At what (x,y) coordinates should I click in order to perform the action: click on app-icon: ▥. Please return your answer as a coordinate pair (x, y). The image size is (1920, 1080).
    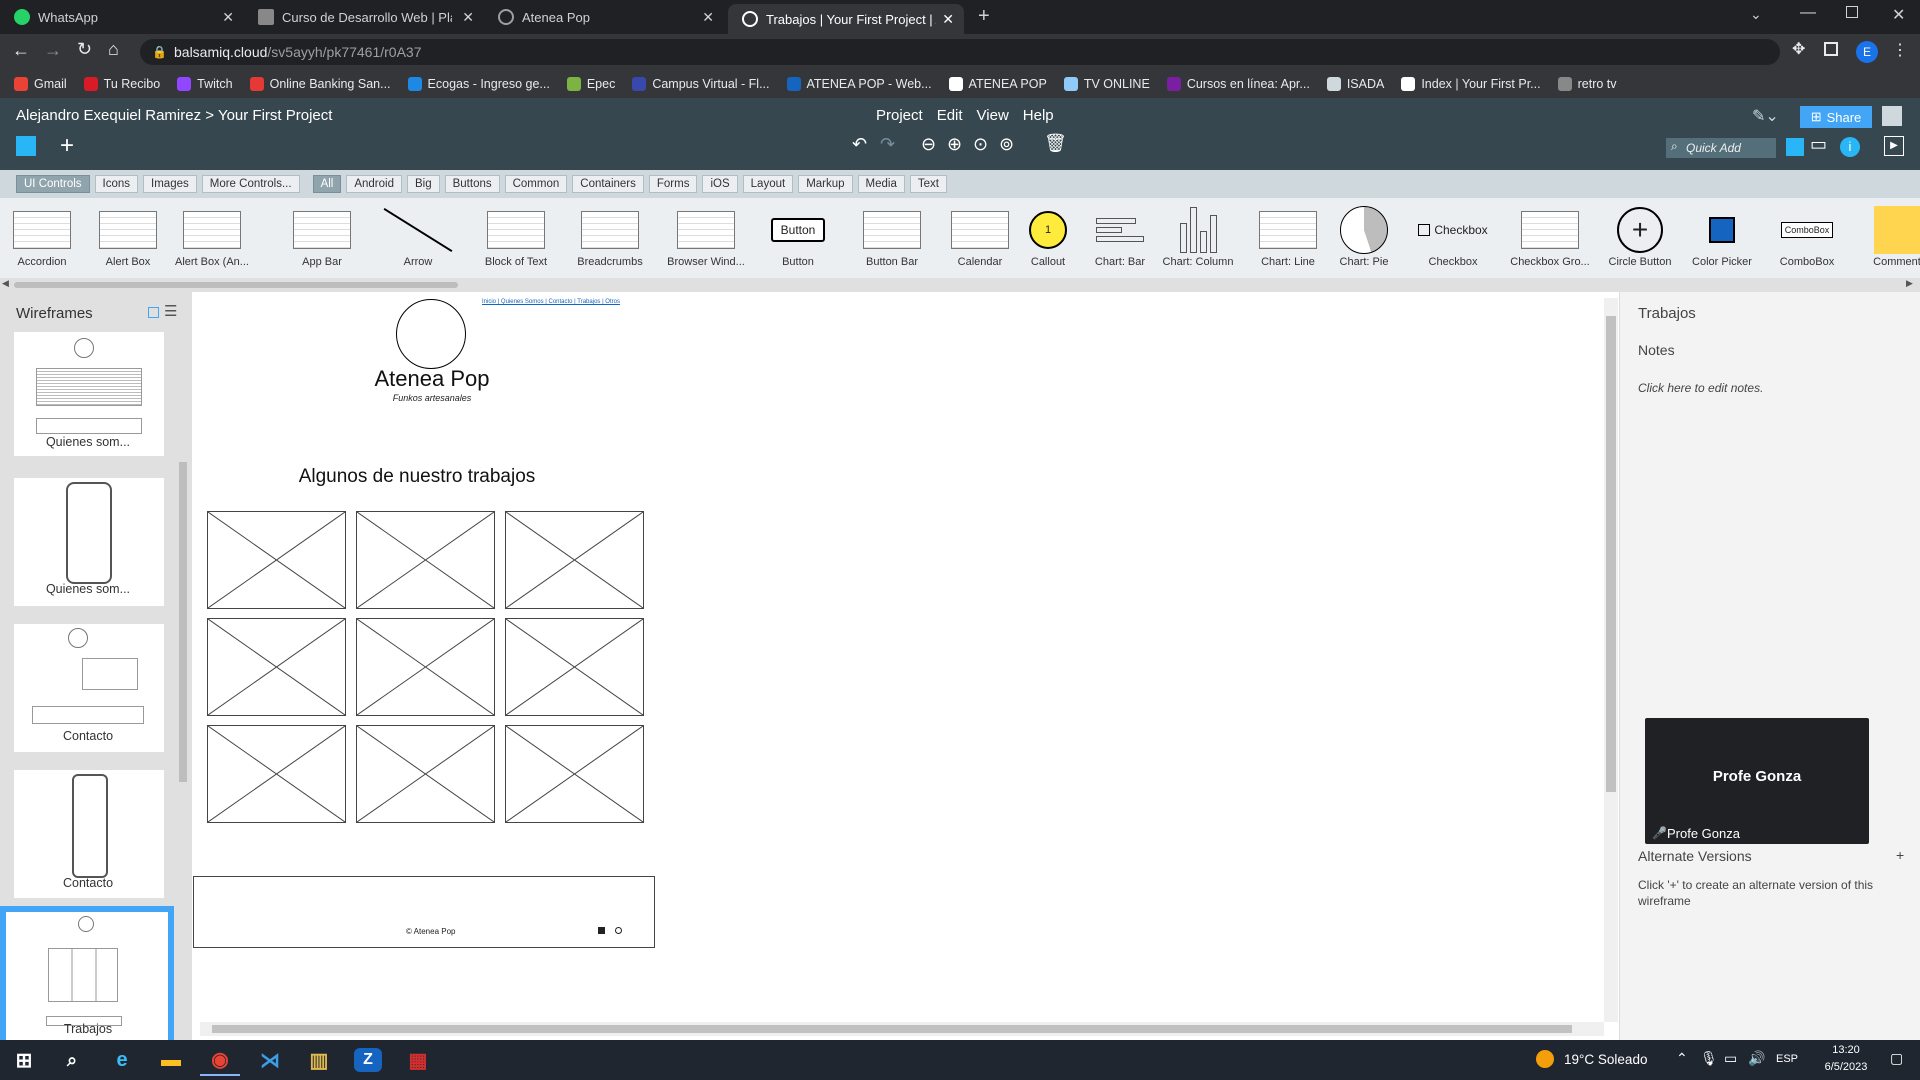
    Looking at the image, I should click on (319, 1060).